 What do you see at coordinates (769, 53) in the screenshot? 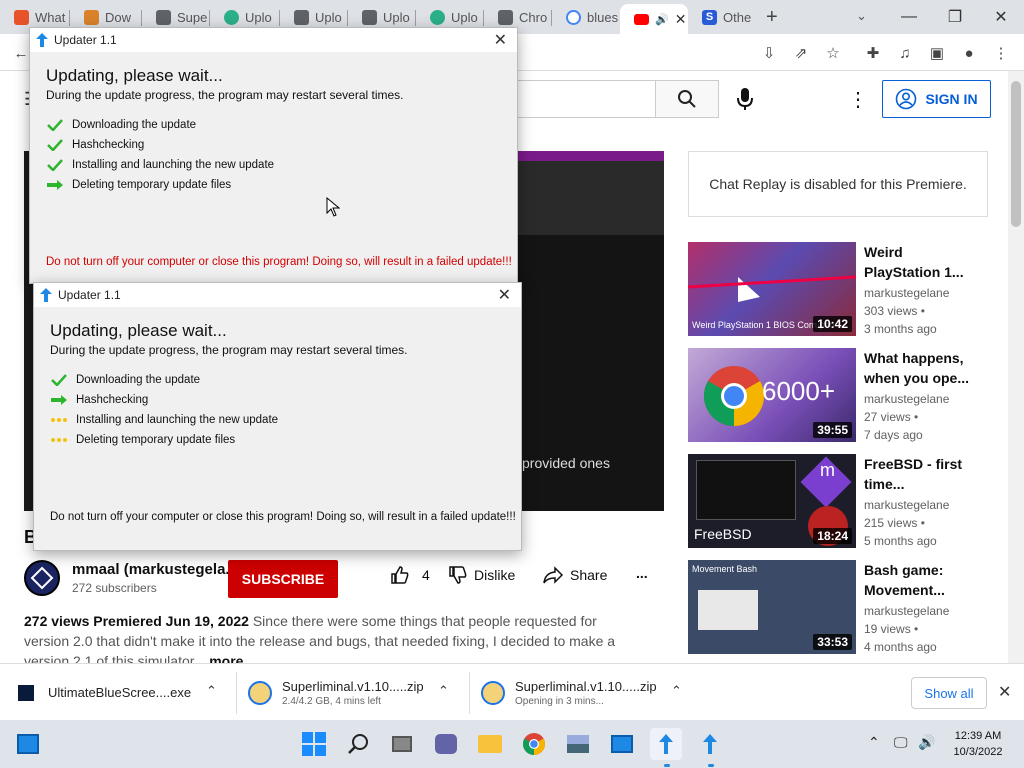
I see `install-app-icon: ⇩` at bounding box center [769, 53].